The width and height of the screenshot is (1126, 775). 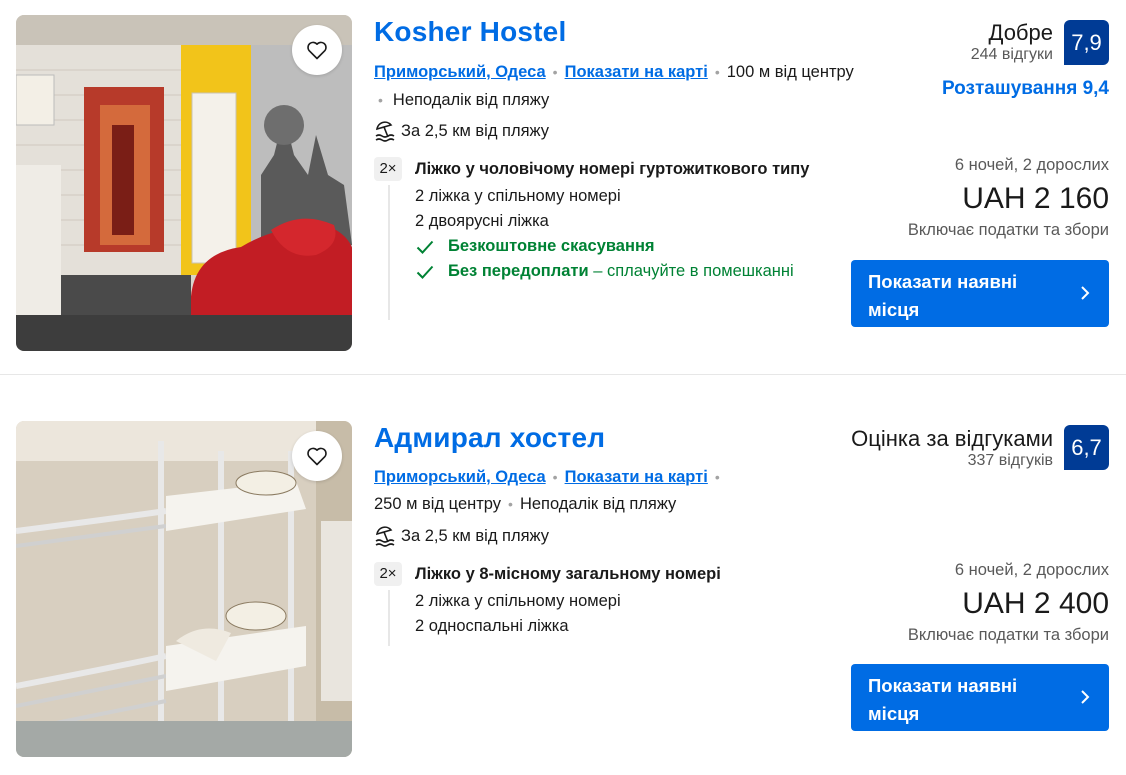 What do you see at coordinates (551, 246) in the screenshot?
I see `perk-text: Безкоштовне скасування` at bounding box center [551, 246].